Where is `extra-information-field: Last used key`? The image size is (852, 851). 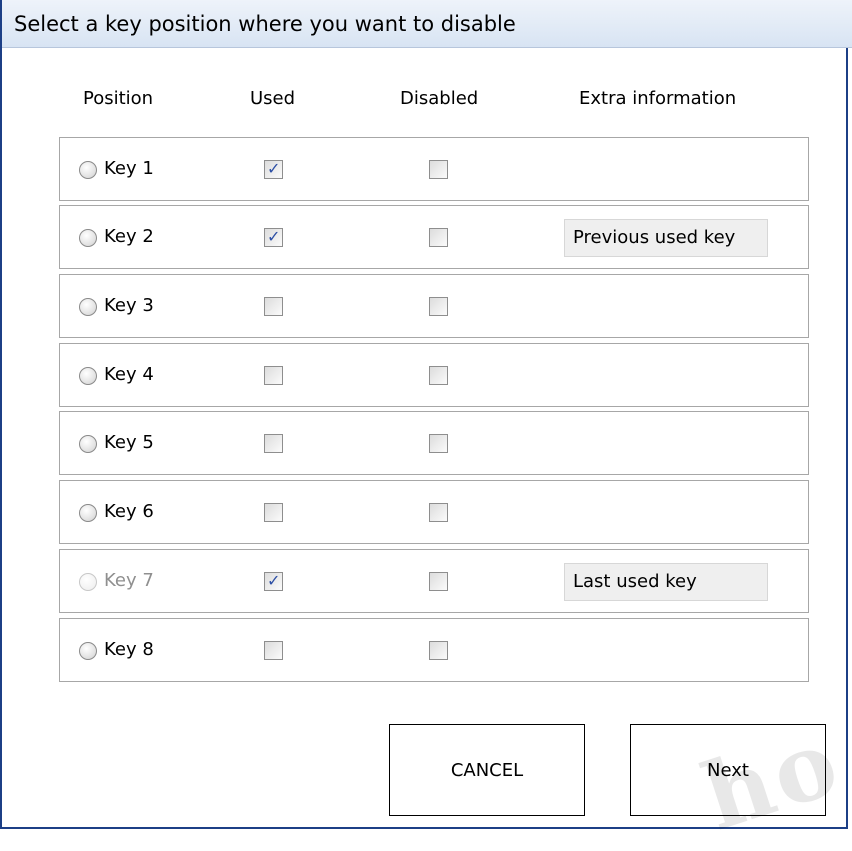 extra-information-field: Last used key is located at coordinates (666, 582).